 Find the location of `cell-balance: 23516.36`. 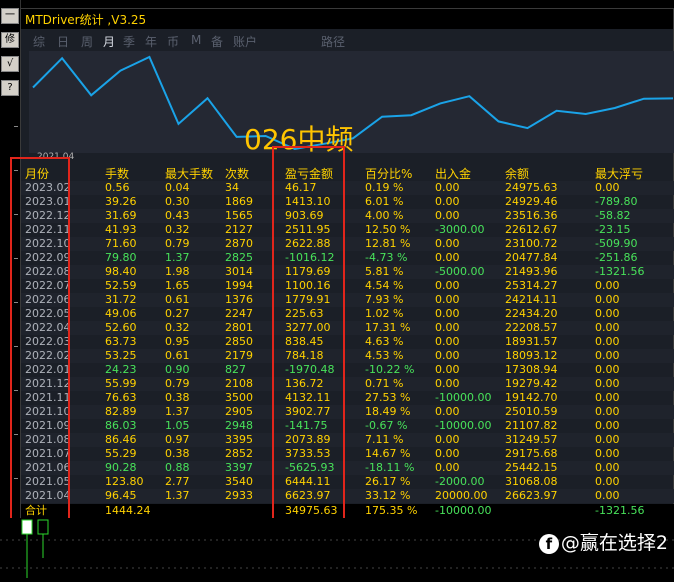

cell-balance: 23516.36 is located at coordinates (531, 215).